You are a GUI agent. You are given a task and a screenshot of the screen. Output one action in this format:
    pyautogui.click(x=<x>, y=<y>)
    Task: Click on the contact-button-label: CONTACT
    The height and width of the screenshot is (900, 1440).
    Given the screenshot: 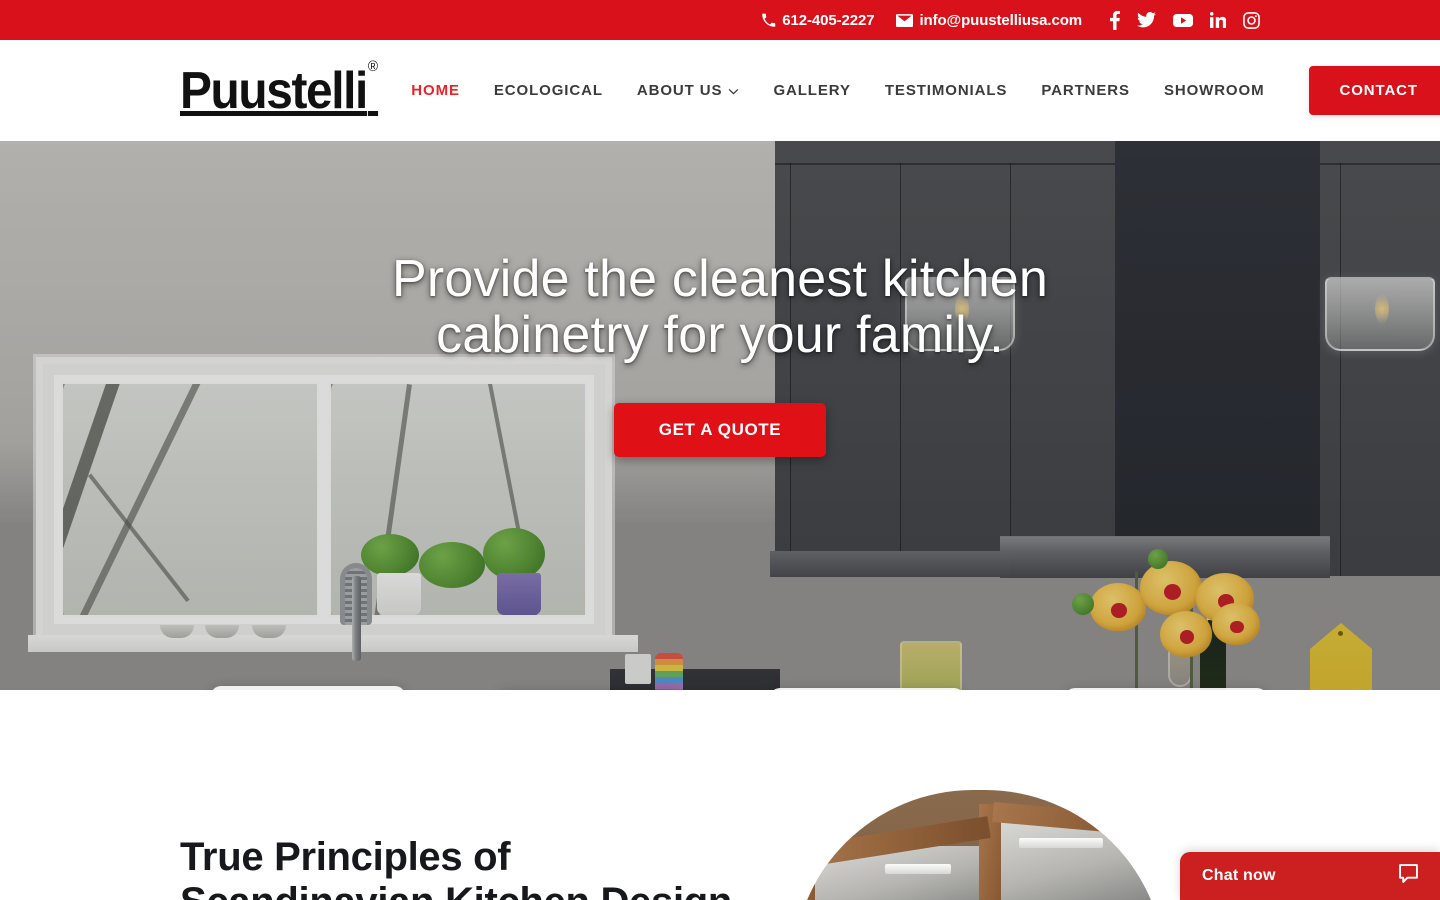 What is the action you would take?
    pyautogui.click(x=1378, y=90)
    